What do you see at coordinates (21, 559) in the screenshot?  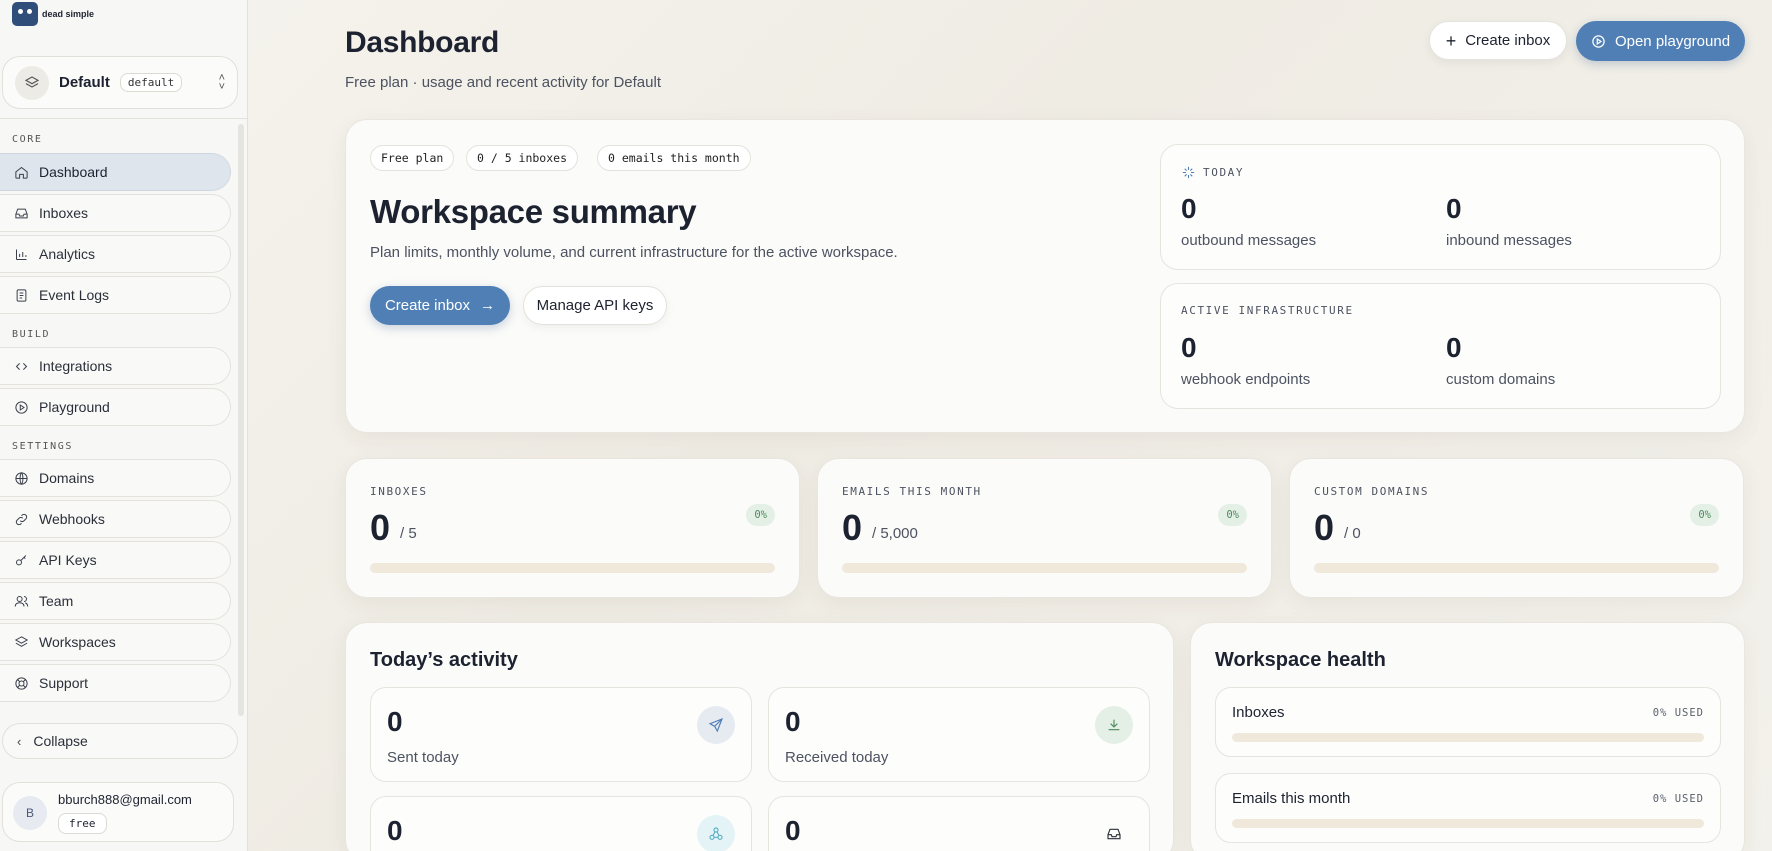 I see `key-icon` at bounding box center [21, 559].